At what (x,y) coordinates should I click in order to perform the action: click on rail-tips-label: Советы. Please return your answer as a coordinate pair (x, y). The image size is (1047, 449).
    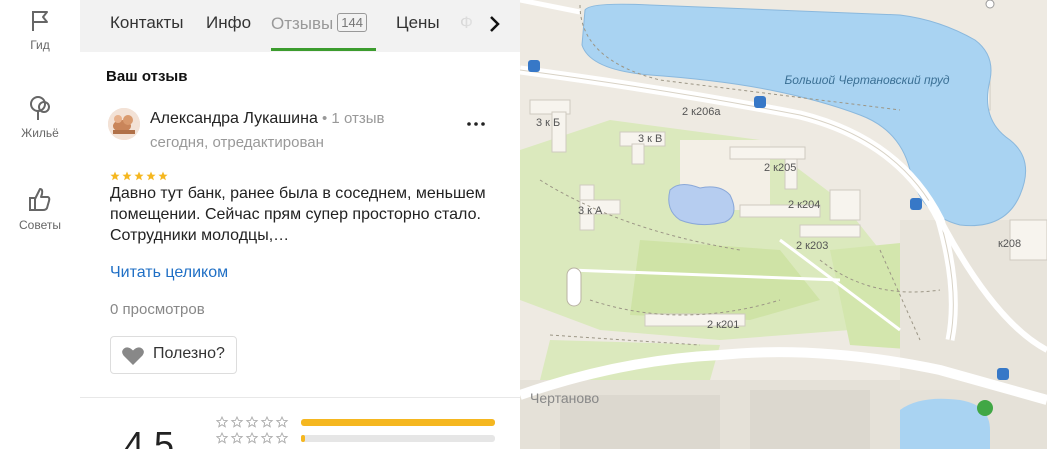
    Looking at the image, I should click on (40, 225).